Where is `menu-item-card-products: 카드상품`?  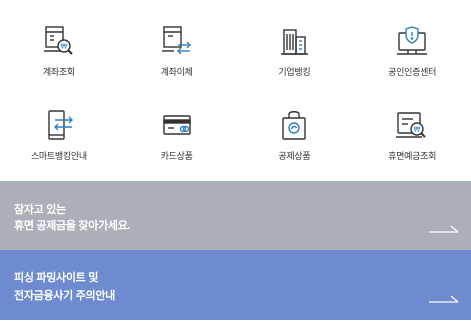
menu-item-card-products: 카드상품 is located at coordinates (177, 141).